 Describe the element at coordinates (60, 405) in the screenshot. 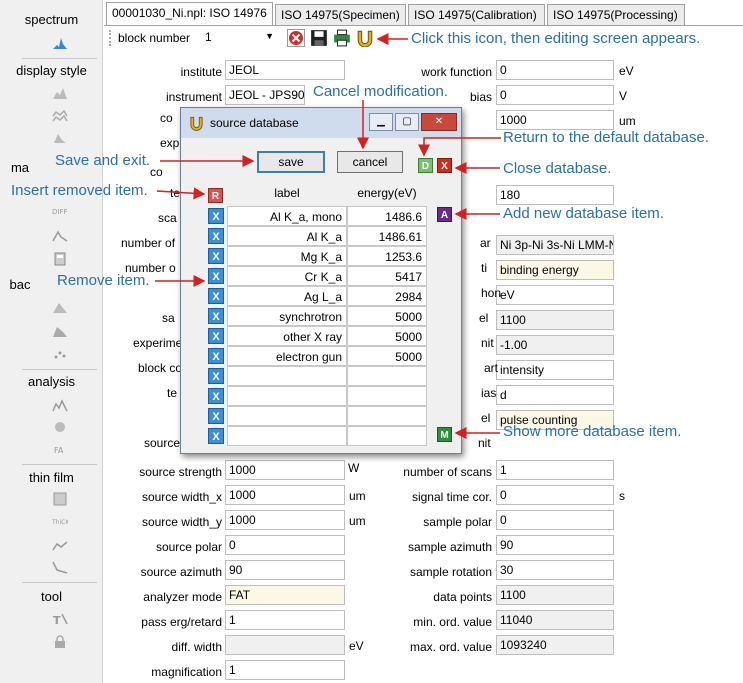

I see `analysis-chart-icon` at that location.